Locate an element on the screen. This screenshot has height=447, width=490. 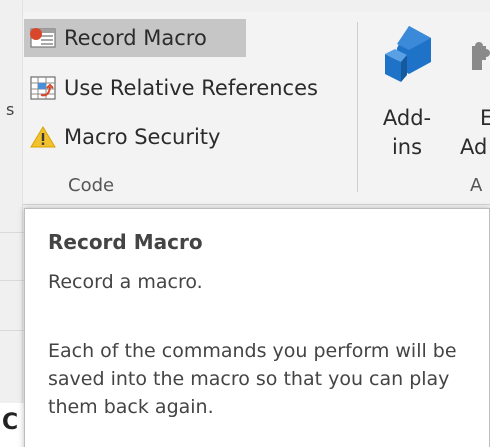
excel-addins-label-line1: E is located at coordinates (485, 118).